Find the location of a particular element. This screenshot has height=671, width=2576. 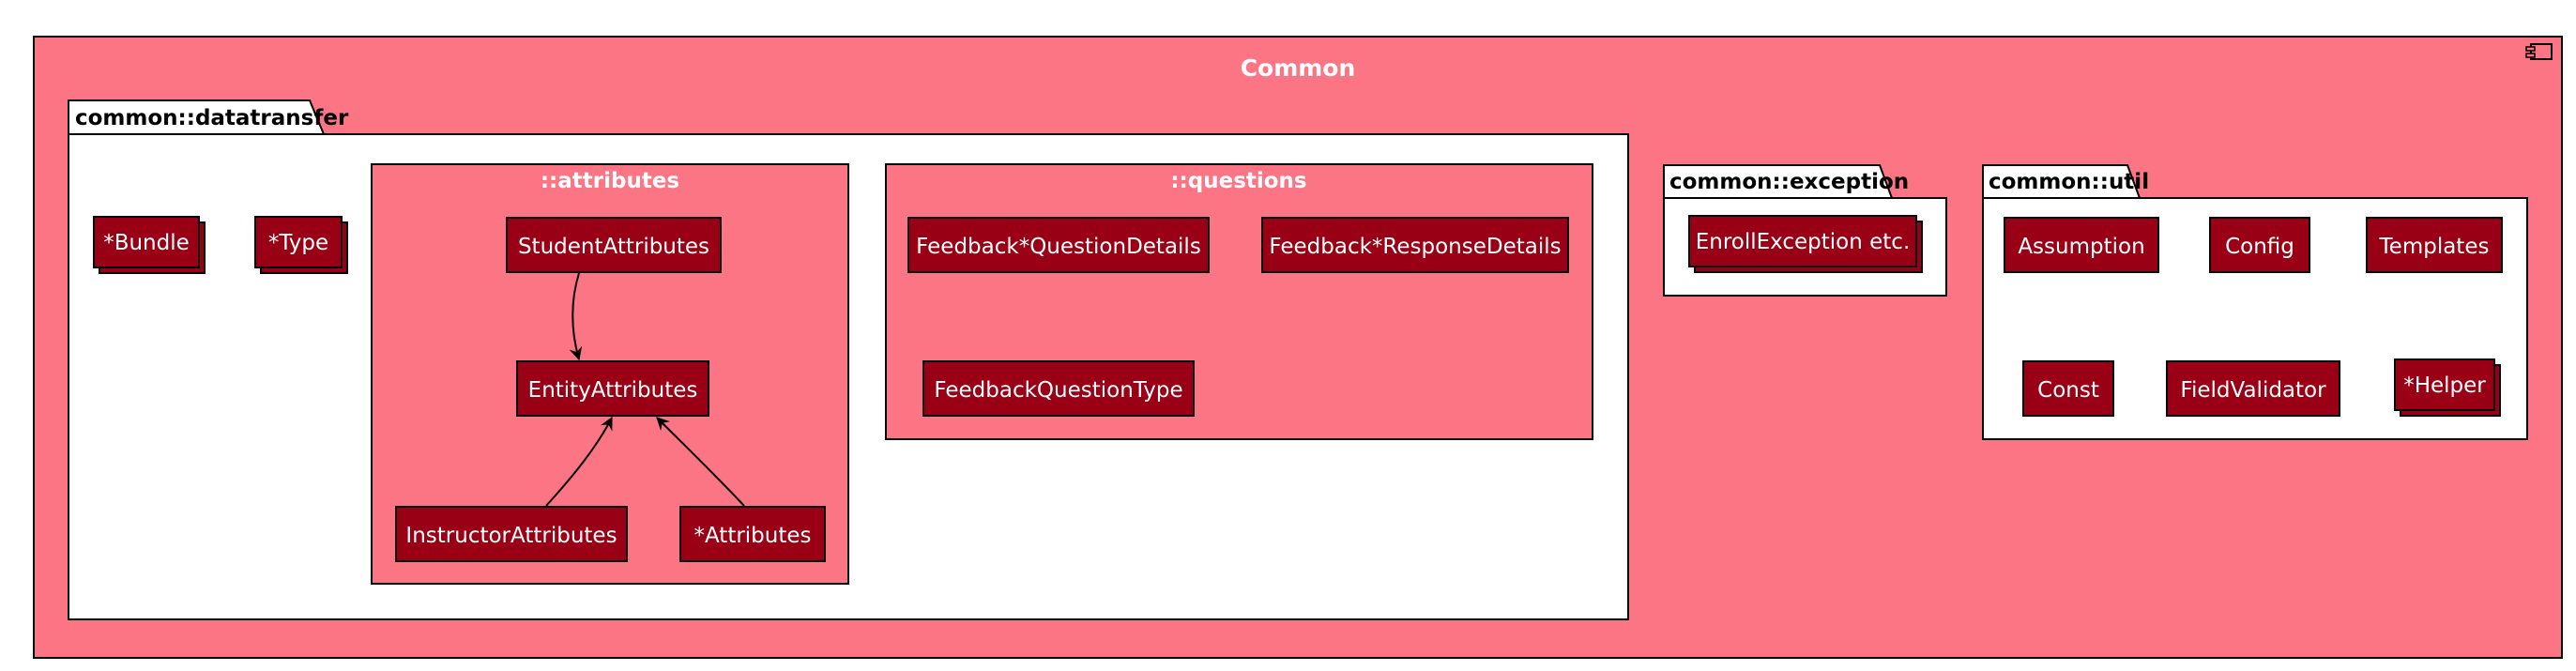

package-util-label: common::util is located at coordinates (2069, 182).